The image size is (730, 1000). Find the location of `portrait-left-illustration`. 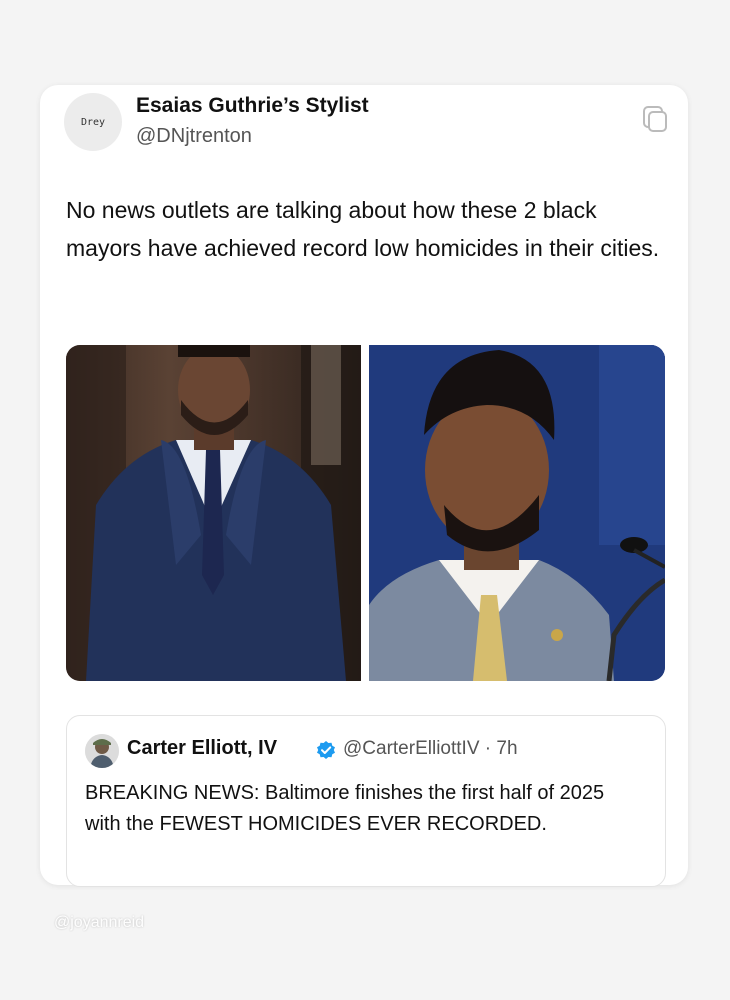

portrait-left-illustration is located at coordinates (213, 513).